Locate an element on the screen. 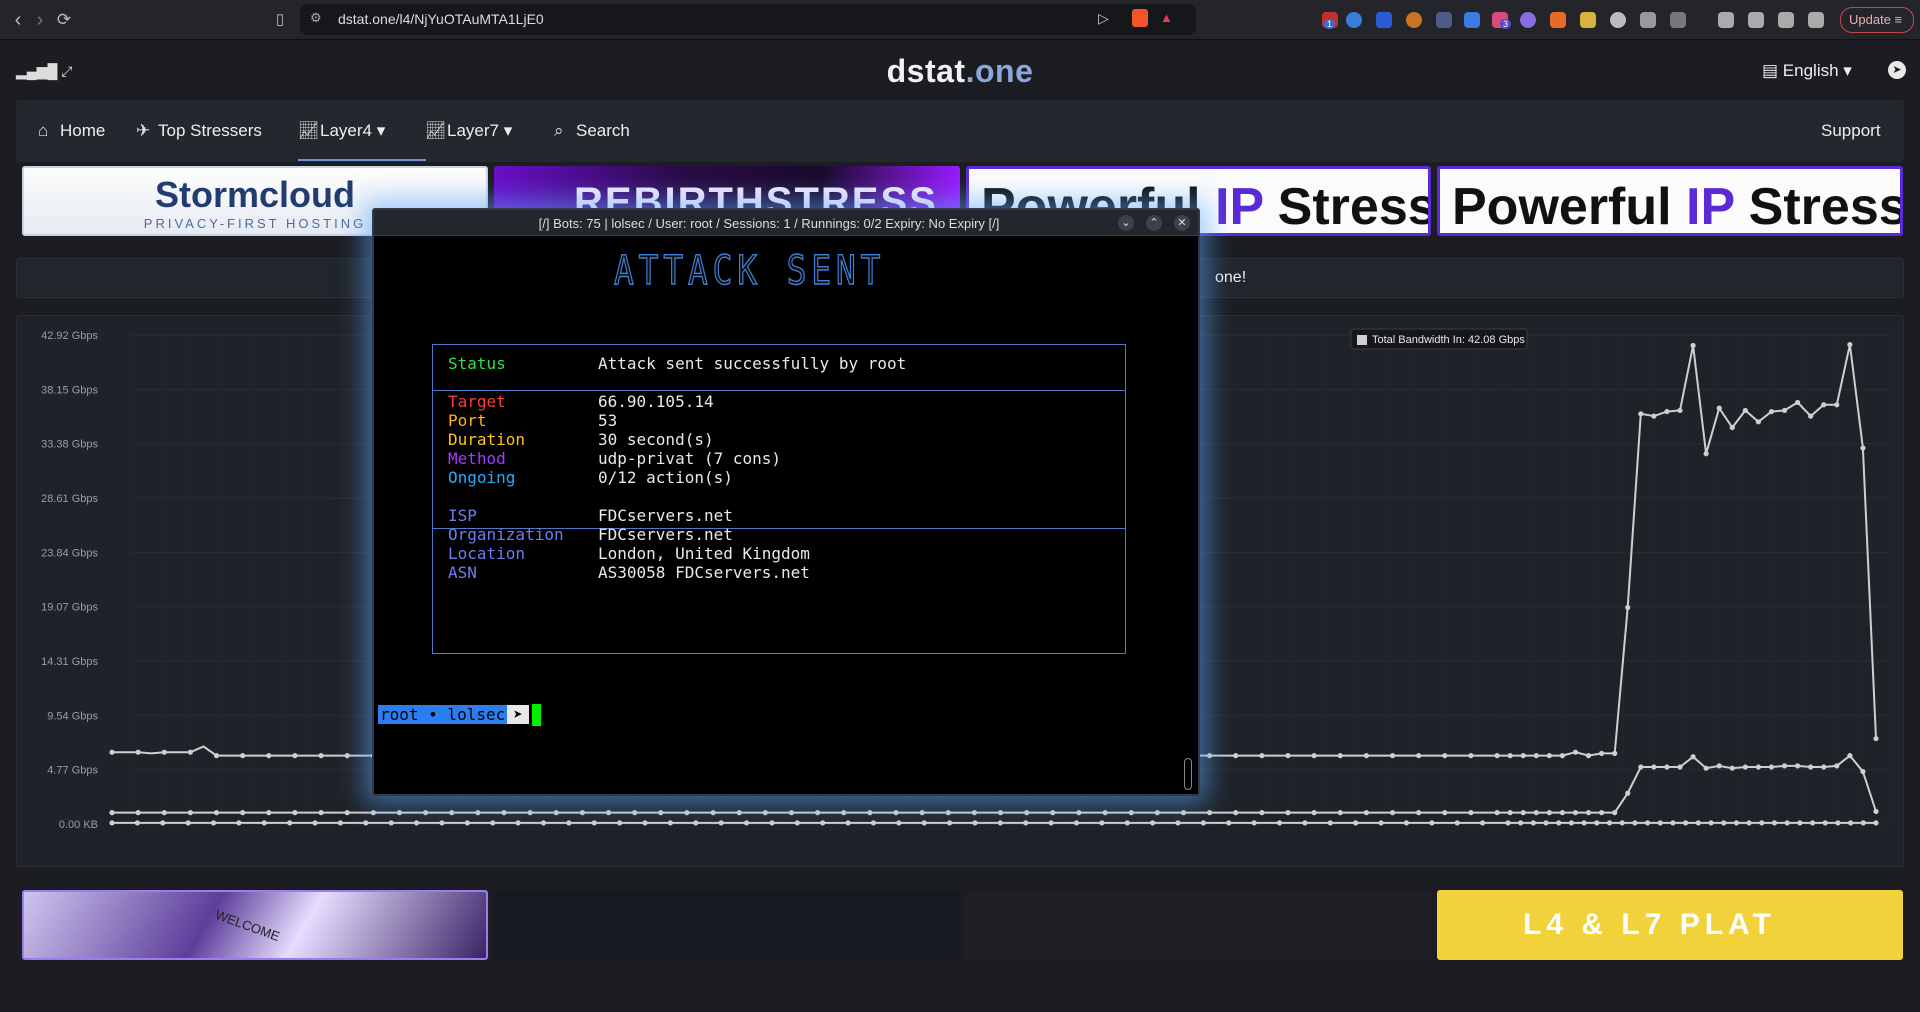  terminal-scrollbar is located at coordinates (1188, 774).